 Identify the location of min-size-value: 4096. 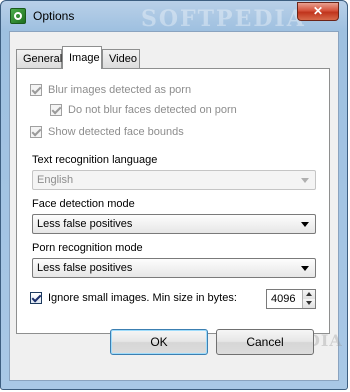
(283, 299).